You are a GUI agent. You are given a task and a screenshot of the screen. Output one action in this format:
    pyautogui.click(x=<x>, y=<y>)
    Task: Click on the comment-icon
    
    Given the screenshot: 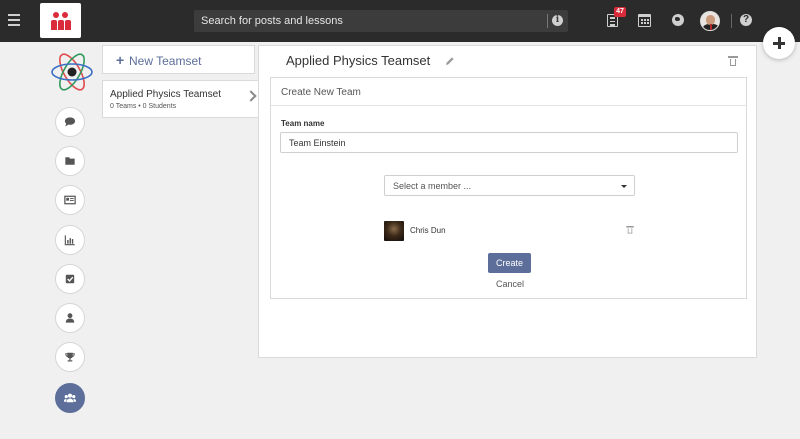 What is the action you would take?
    pyautogui.click(x=70, y=122)
    